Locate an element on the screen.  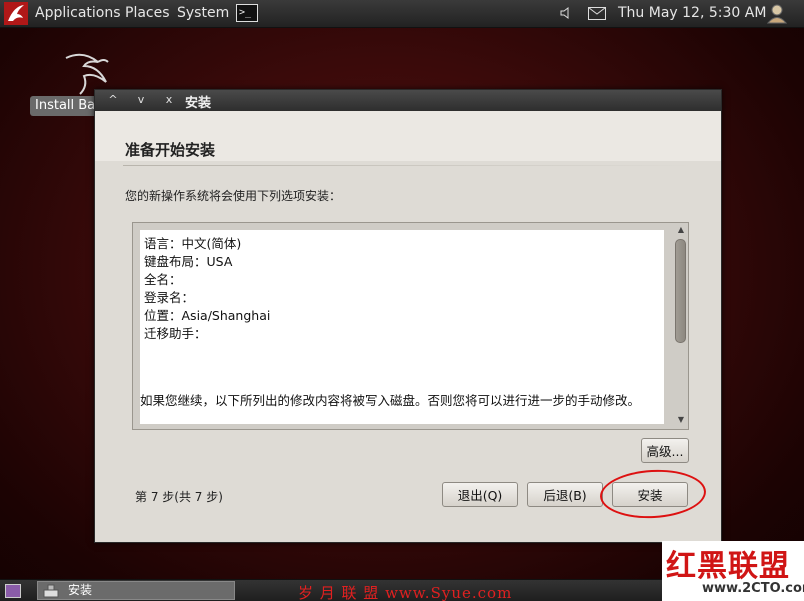
dragon-logo-icon is located at coordinates (16, 13).